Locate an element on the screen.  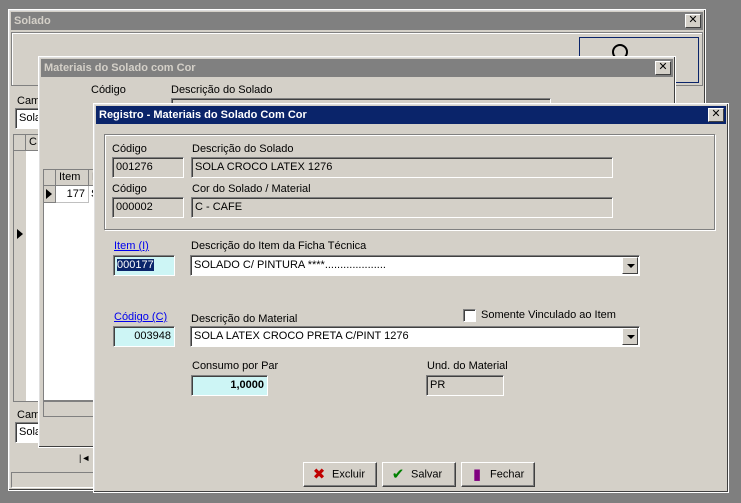
solado-cam-label-bottom: Cam is located at coordinates (29, 415).